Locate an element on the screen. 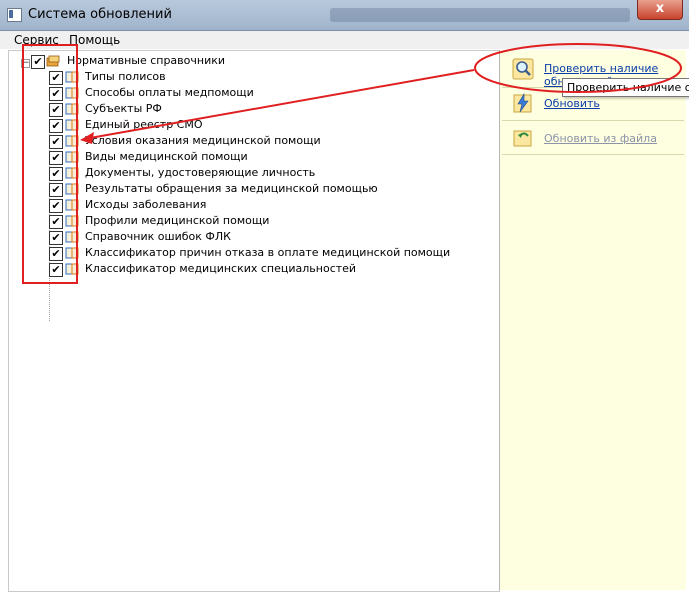  check-updates-link-line1: Проверить наличие is located at coordinates (601, 68).